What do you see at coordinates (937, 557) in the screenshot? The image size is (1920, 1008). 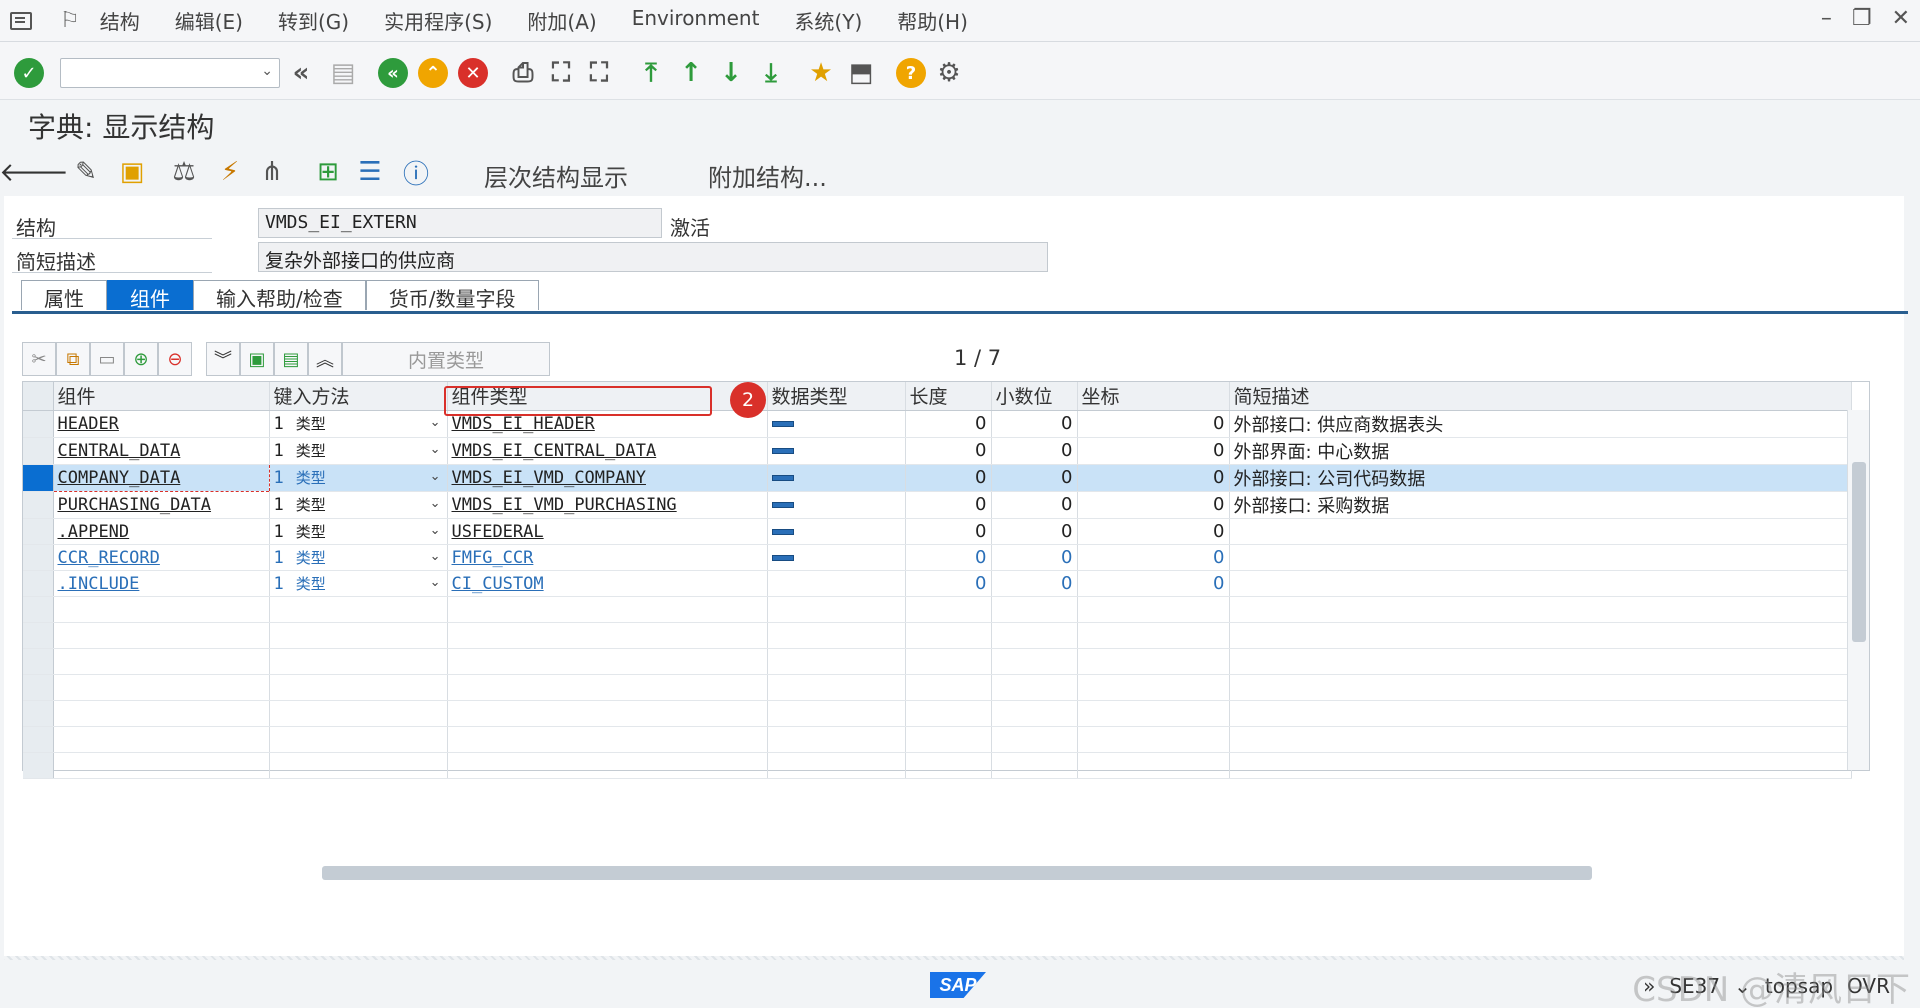 I see `table-row: CCR_RECORD 1 类型 ⌄ FMFG_CCR 0 0 0` at bounding box center [937, 557].